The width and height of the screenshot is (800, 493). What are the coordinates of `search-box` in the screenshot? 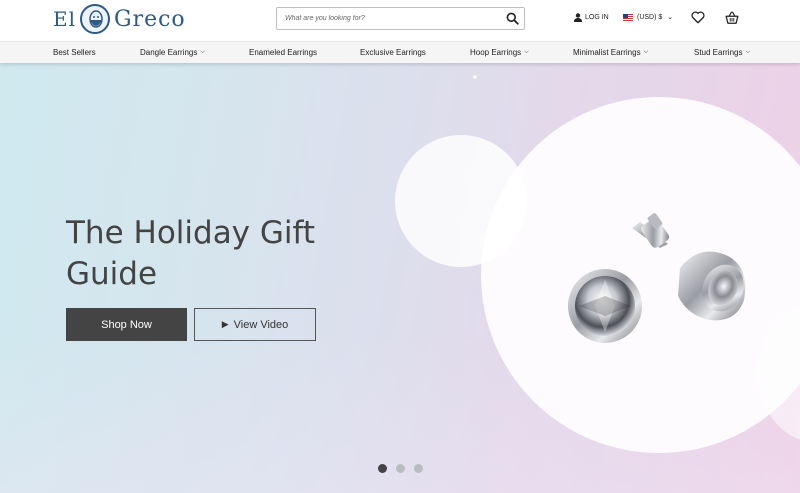 It's located at (400, 18).